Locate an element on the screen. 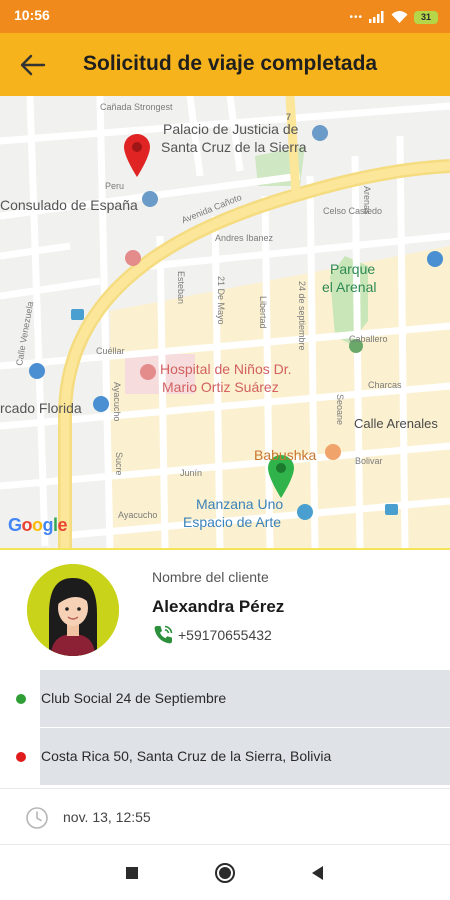 The image size is (450, 900). arrow-left-icon is located at coordinates (32, 65).